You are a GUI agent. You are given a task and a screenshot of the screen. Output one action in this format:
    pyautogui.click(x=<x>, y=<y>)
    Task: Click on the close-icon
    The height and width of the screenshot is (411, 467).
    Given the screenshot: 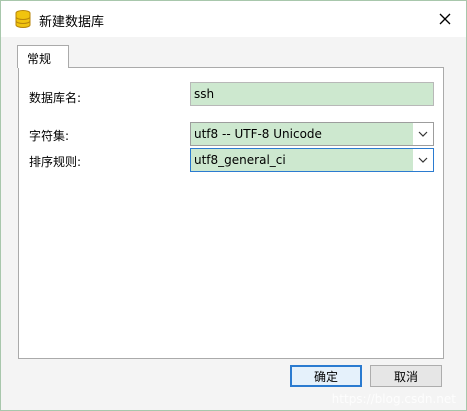 What is the action you would take?
    pyautogui.click(x=445, y=19)
    